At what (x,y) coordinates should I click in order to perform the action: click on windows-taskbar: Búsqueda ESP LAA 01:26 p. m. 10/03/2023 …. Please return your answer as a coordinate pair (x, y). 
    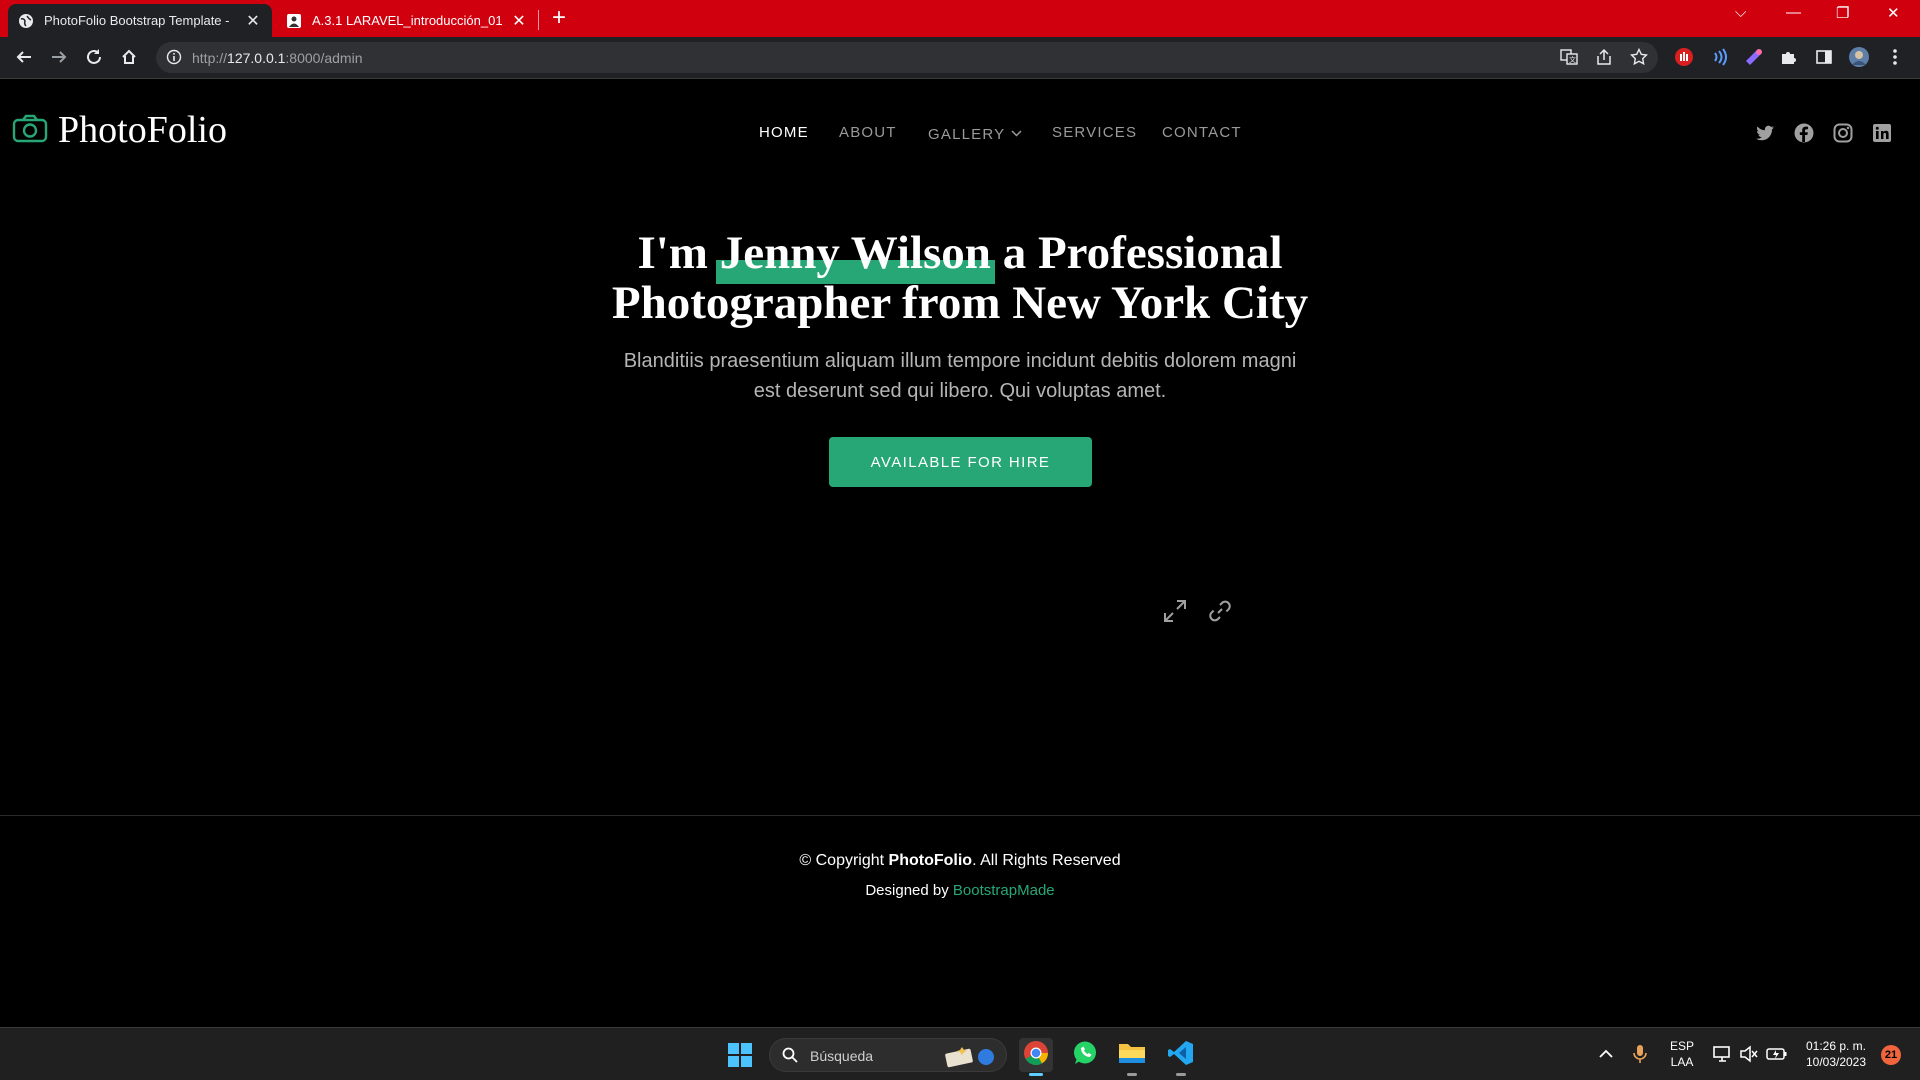
    Looking at the image, I should click on (960, 1053).